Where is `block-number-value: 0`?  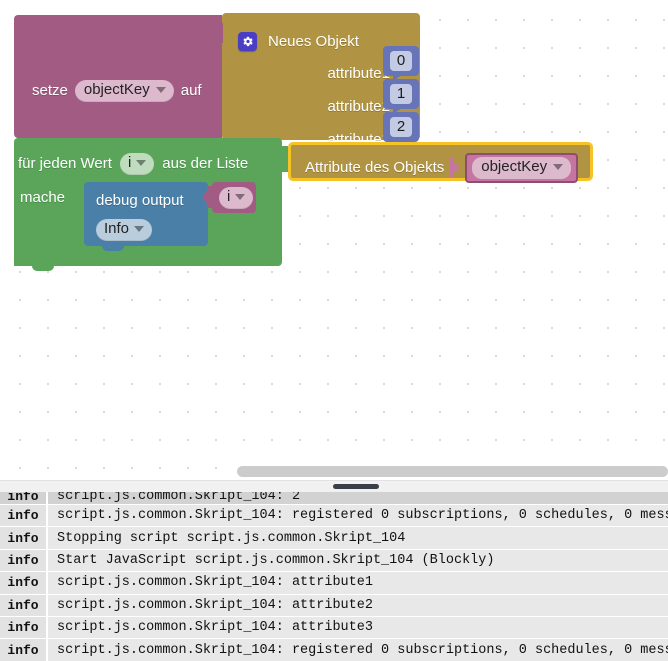
block-number-value: 0 is located at coordinates (401, 61).